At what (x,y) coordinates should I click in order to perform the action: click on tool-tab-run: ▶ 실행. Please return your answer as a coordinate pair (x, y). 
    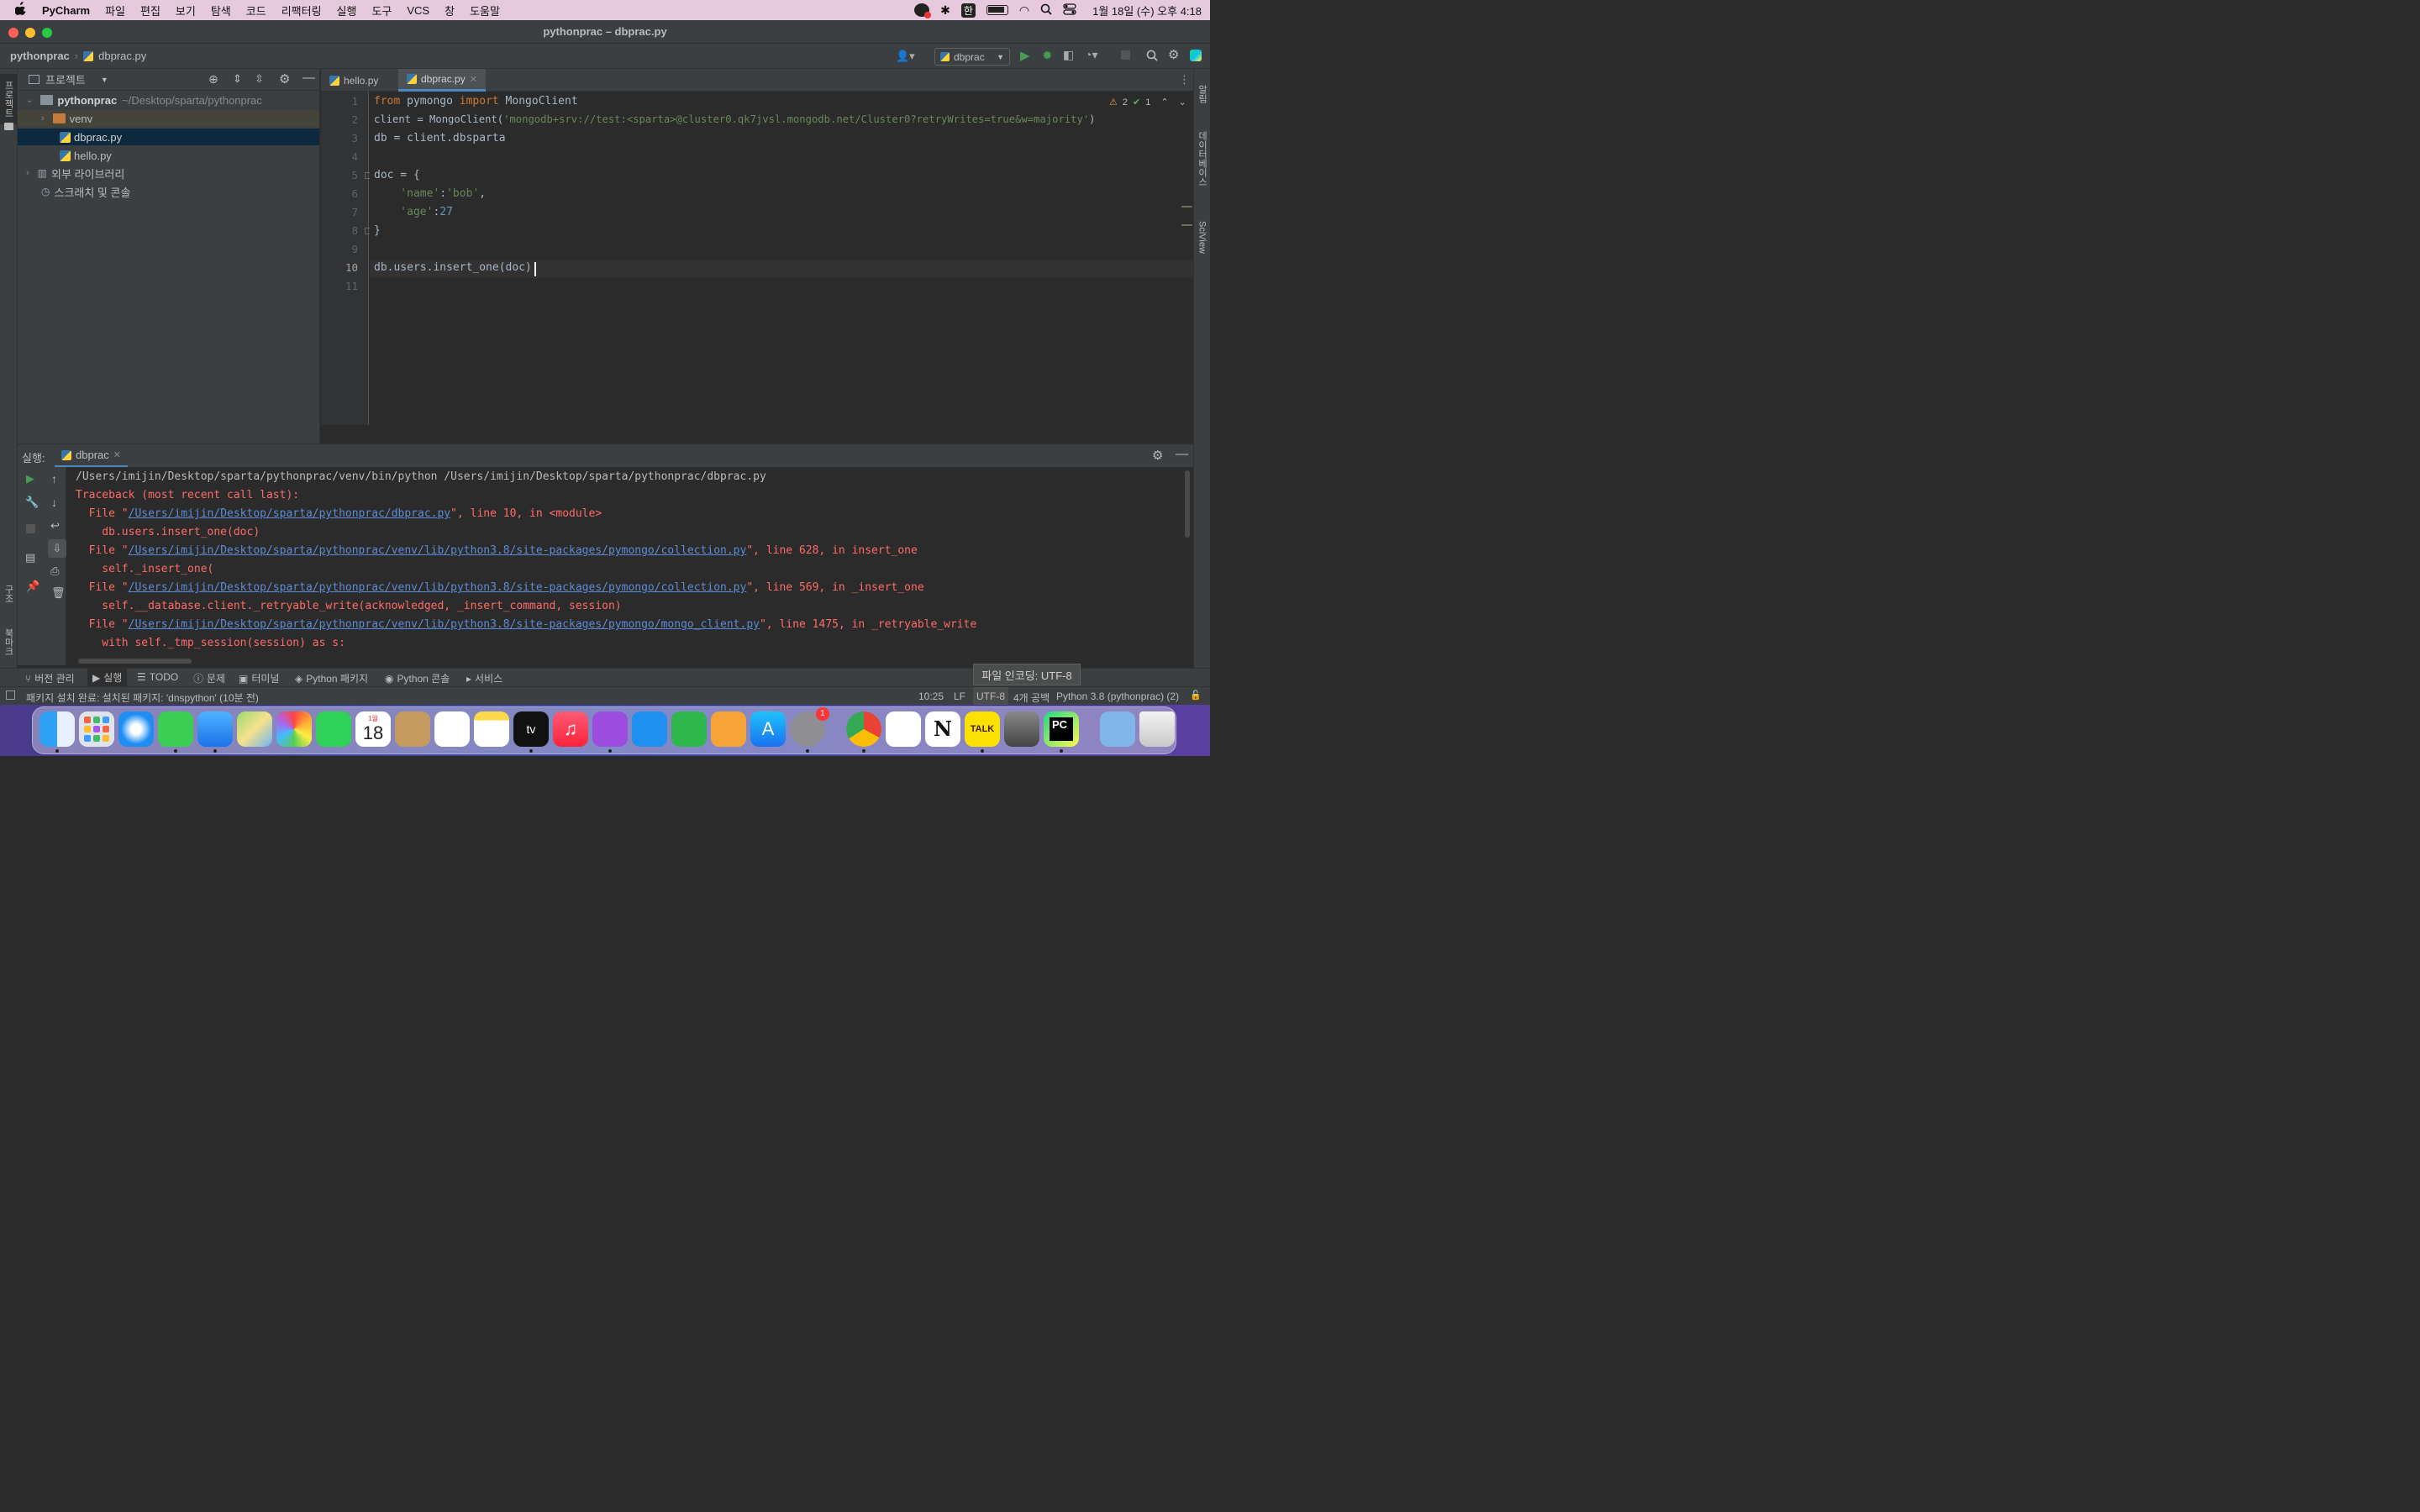
    Looking at the image, I should click on (107, 677).